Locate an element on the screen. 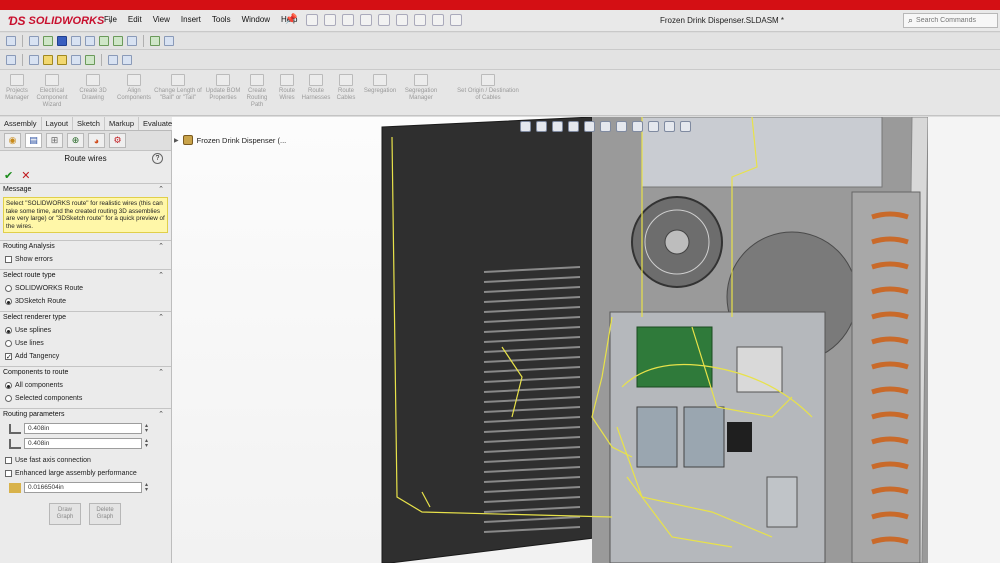  3dsketch-route-radio: 3DSketch Route is located at coordinates (85, 301).